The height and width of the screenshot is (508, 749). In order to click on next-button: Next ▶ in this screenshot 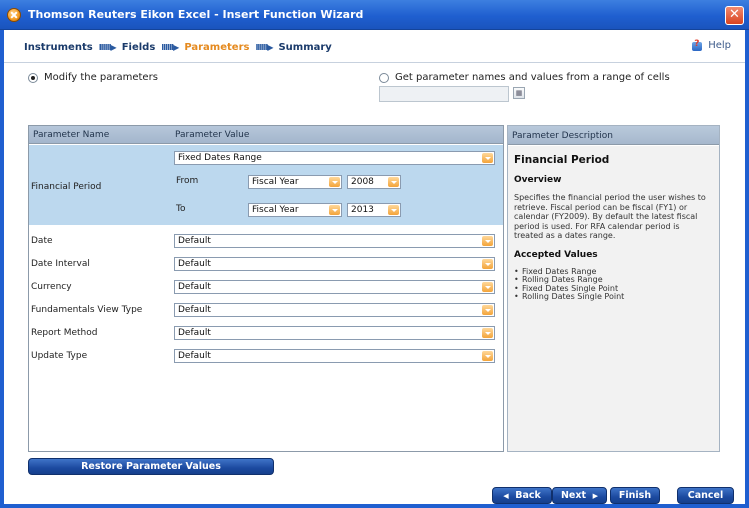, I will do `click(579, 495)`.